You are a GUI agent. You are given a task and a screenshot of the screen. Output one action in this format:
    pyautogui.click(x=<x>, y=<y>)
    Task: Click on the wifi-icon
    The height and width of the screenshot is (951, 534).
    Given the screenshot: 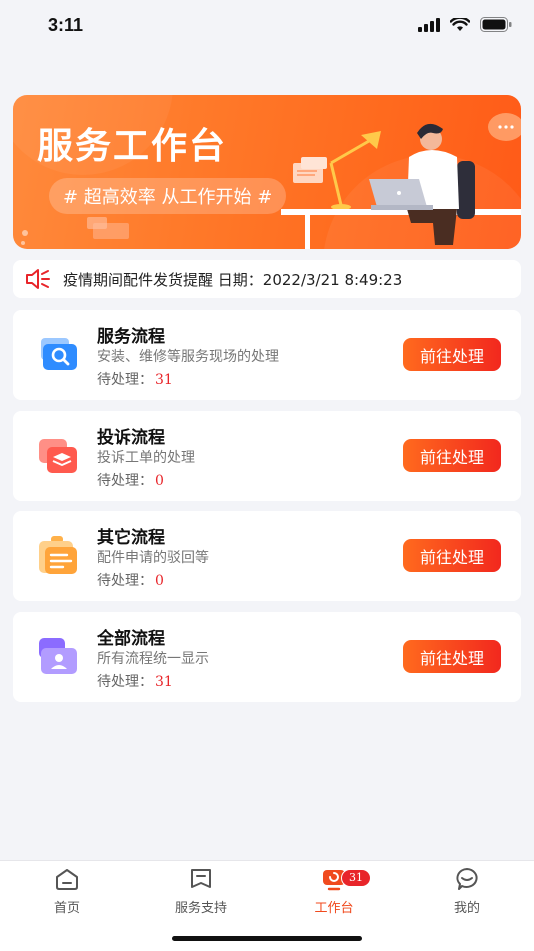 What is the action you would take?
    pyautogui.click(x=460, y=24)
    